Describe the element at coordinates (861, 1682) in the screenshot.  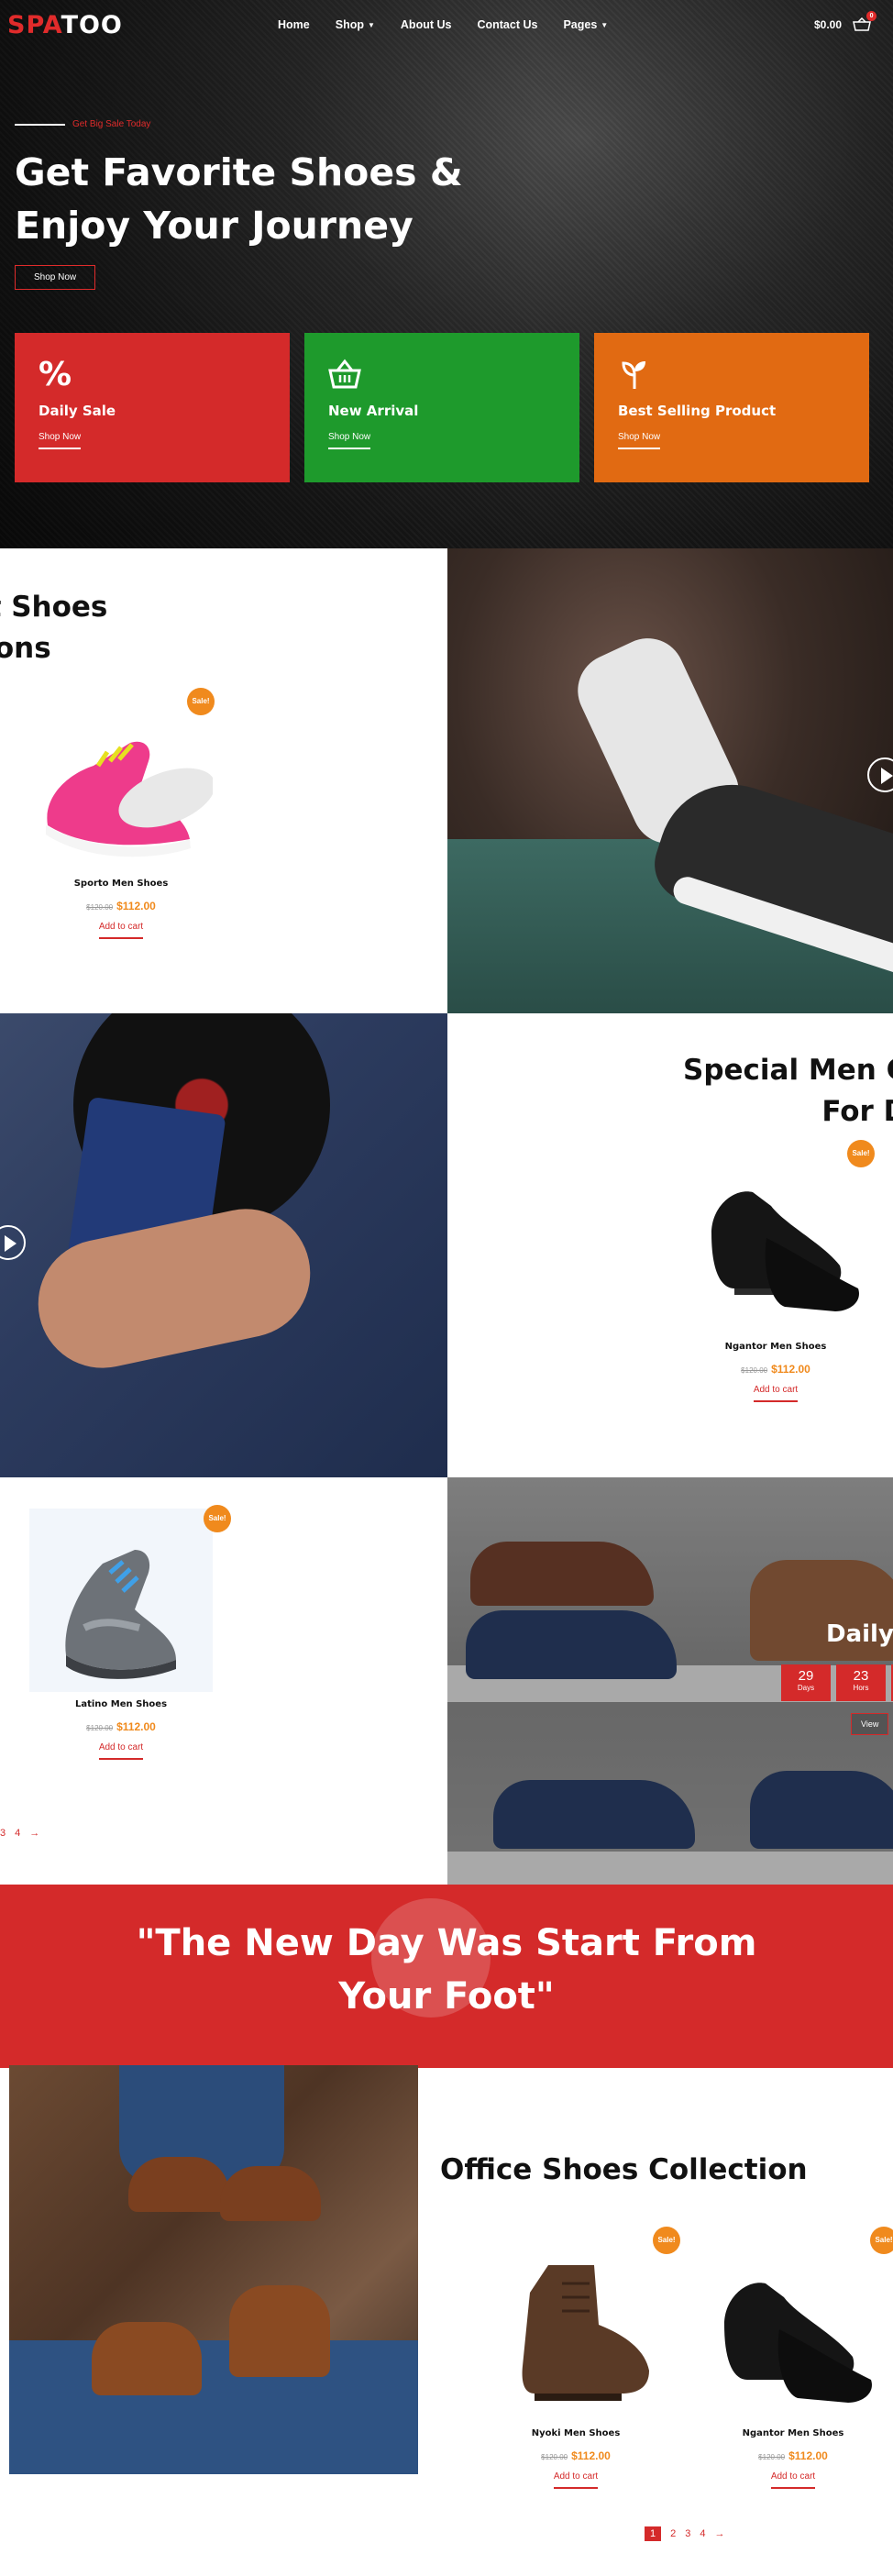
I see `countdown-hours: 23 Hors` at that location.